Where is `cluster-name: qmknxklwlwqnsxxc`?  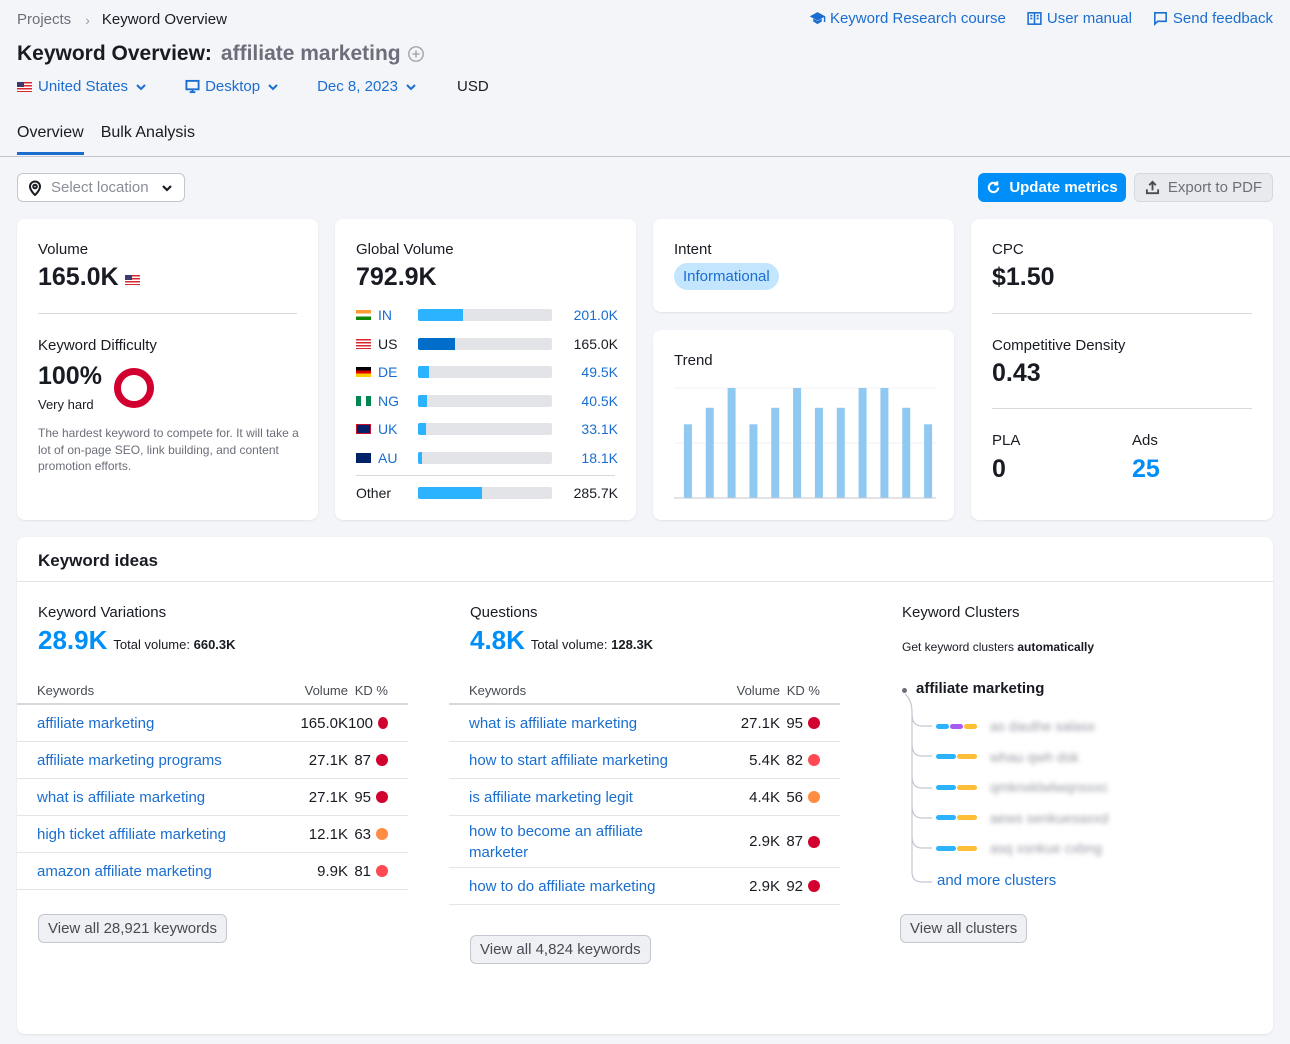 cluster-name: qmknxklwlwqnsxxc is located at coordinates (1049, 787).